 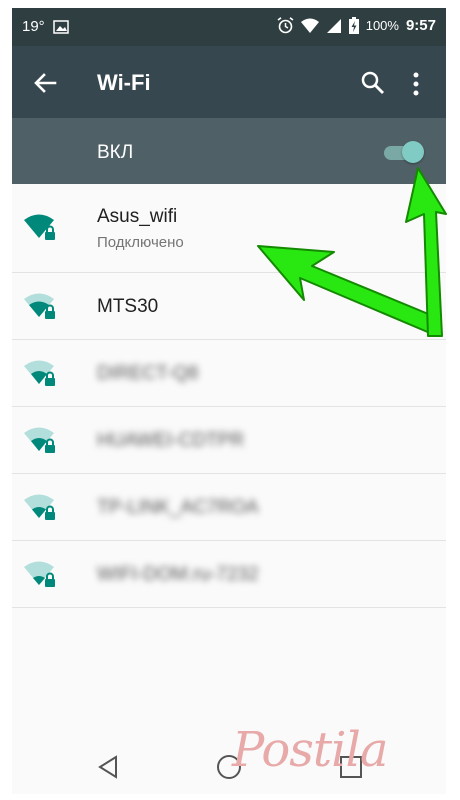 I want to click on network-row: HUAWEI-CDTPR, so click(x=229, y=440).